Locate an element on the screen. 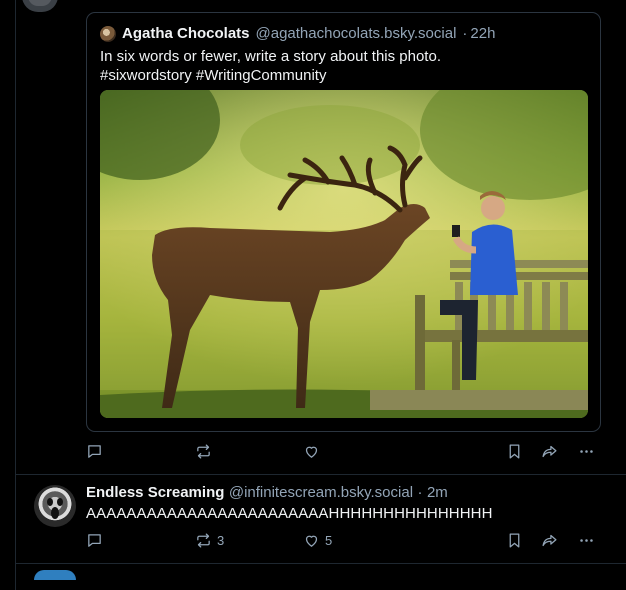 This screenshot has height=590, width=626. like-button is located at coordinates (311, 451).